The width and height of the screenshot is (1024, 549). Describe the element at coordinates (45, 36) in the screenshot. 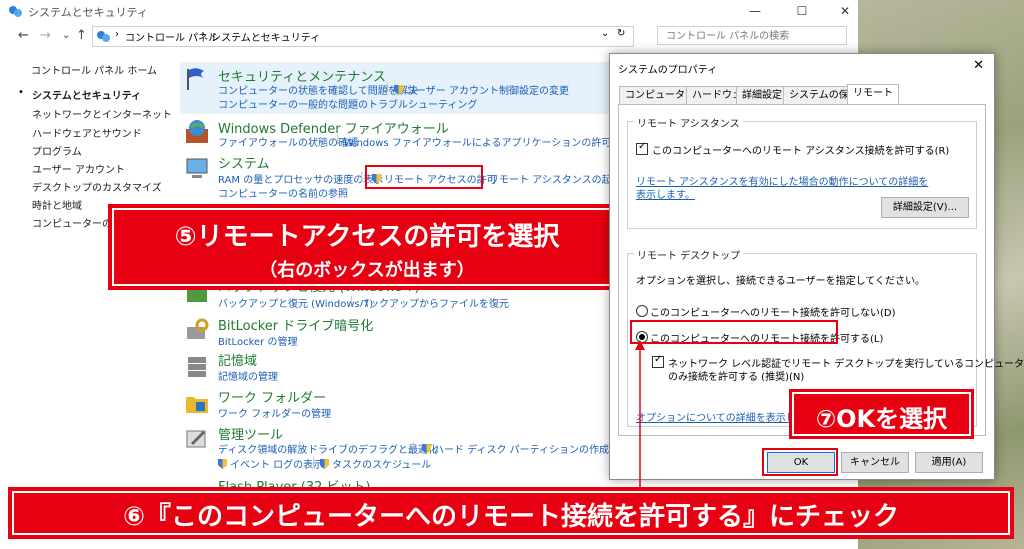

I see `forward-arrow-icon: →` at that location.